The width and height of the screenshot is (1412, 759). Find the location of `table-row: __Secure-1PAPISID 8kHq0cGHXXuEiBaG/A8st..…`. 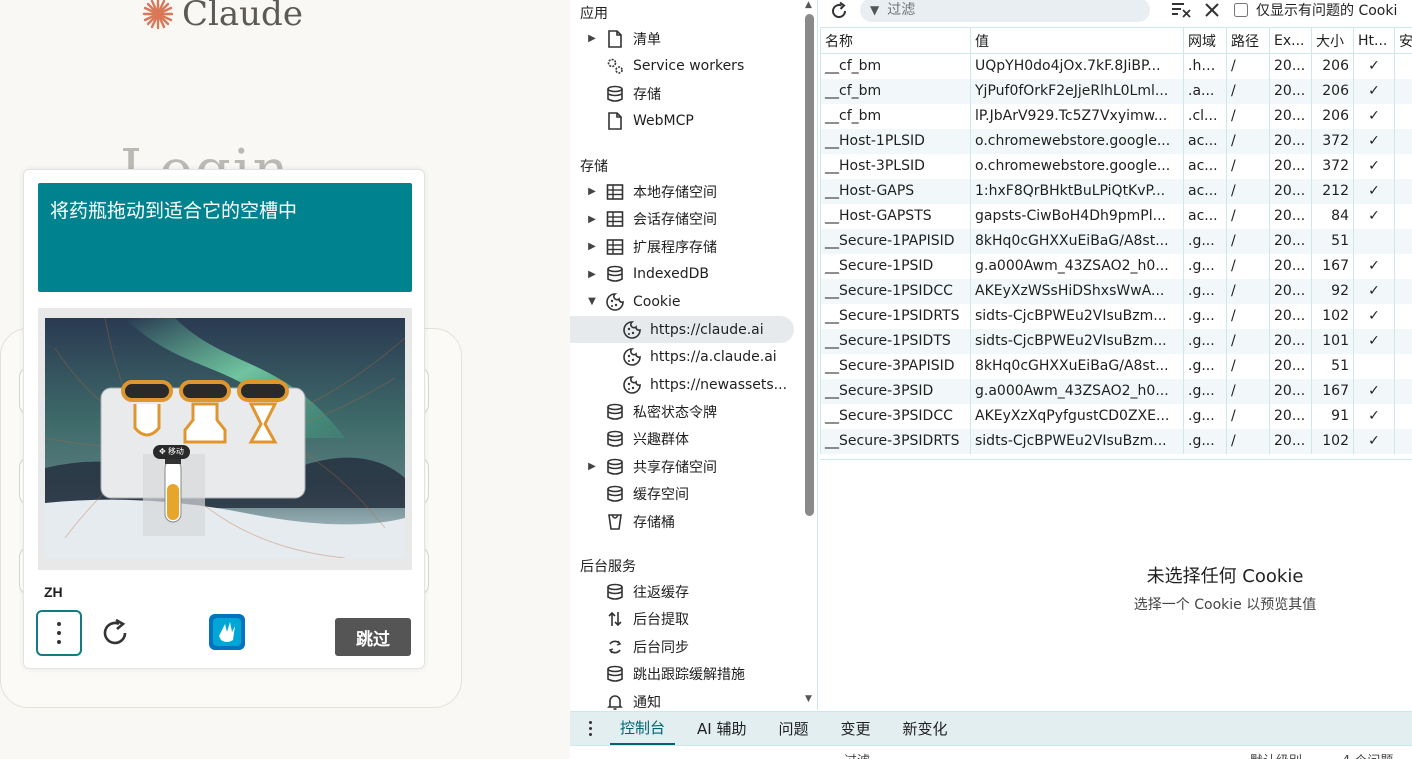

table-row: __Secure-1PAPISID 8kHq0cGHXXuEiBaG/A8st..… is located at coordinates (1116, 241).